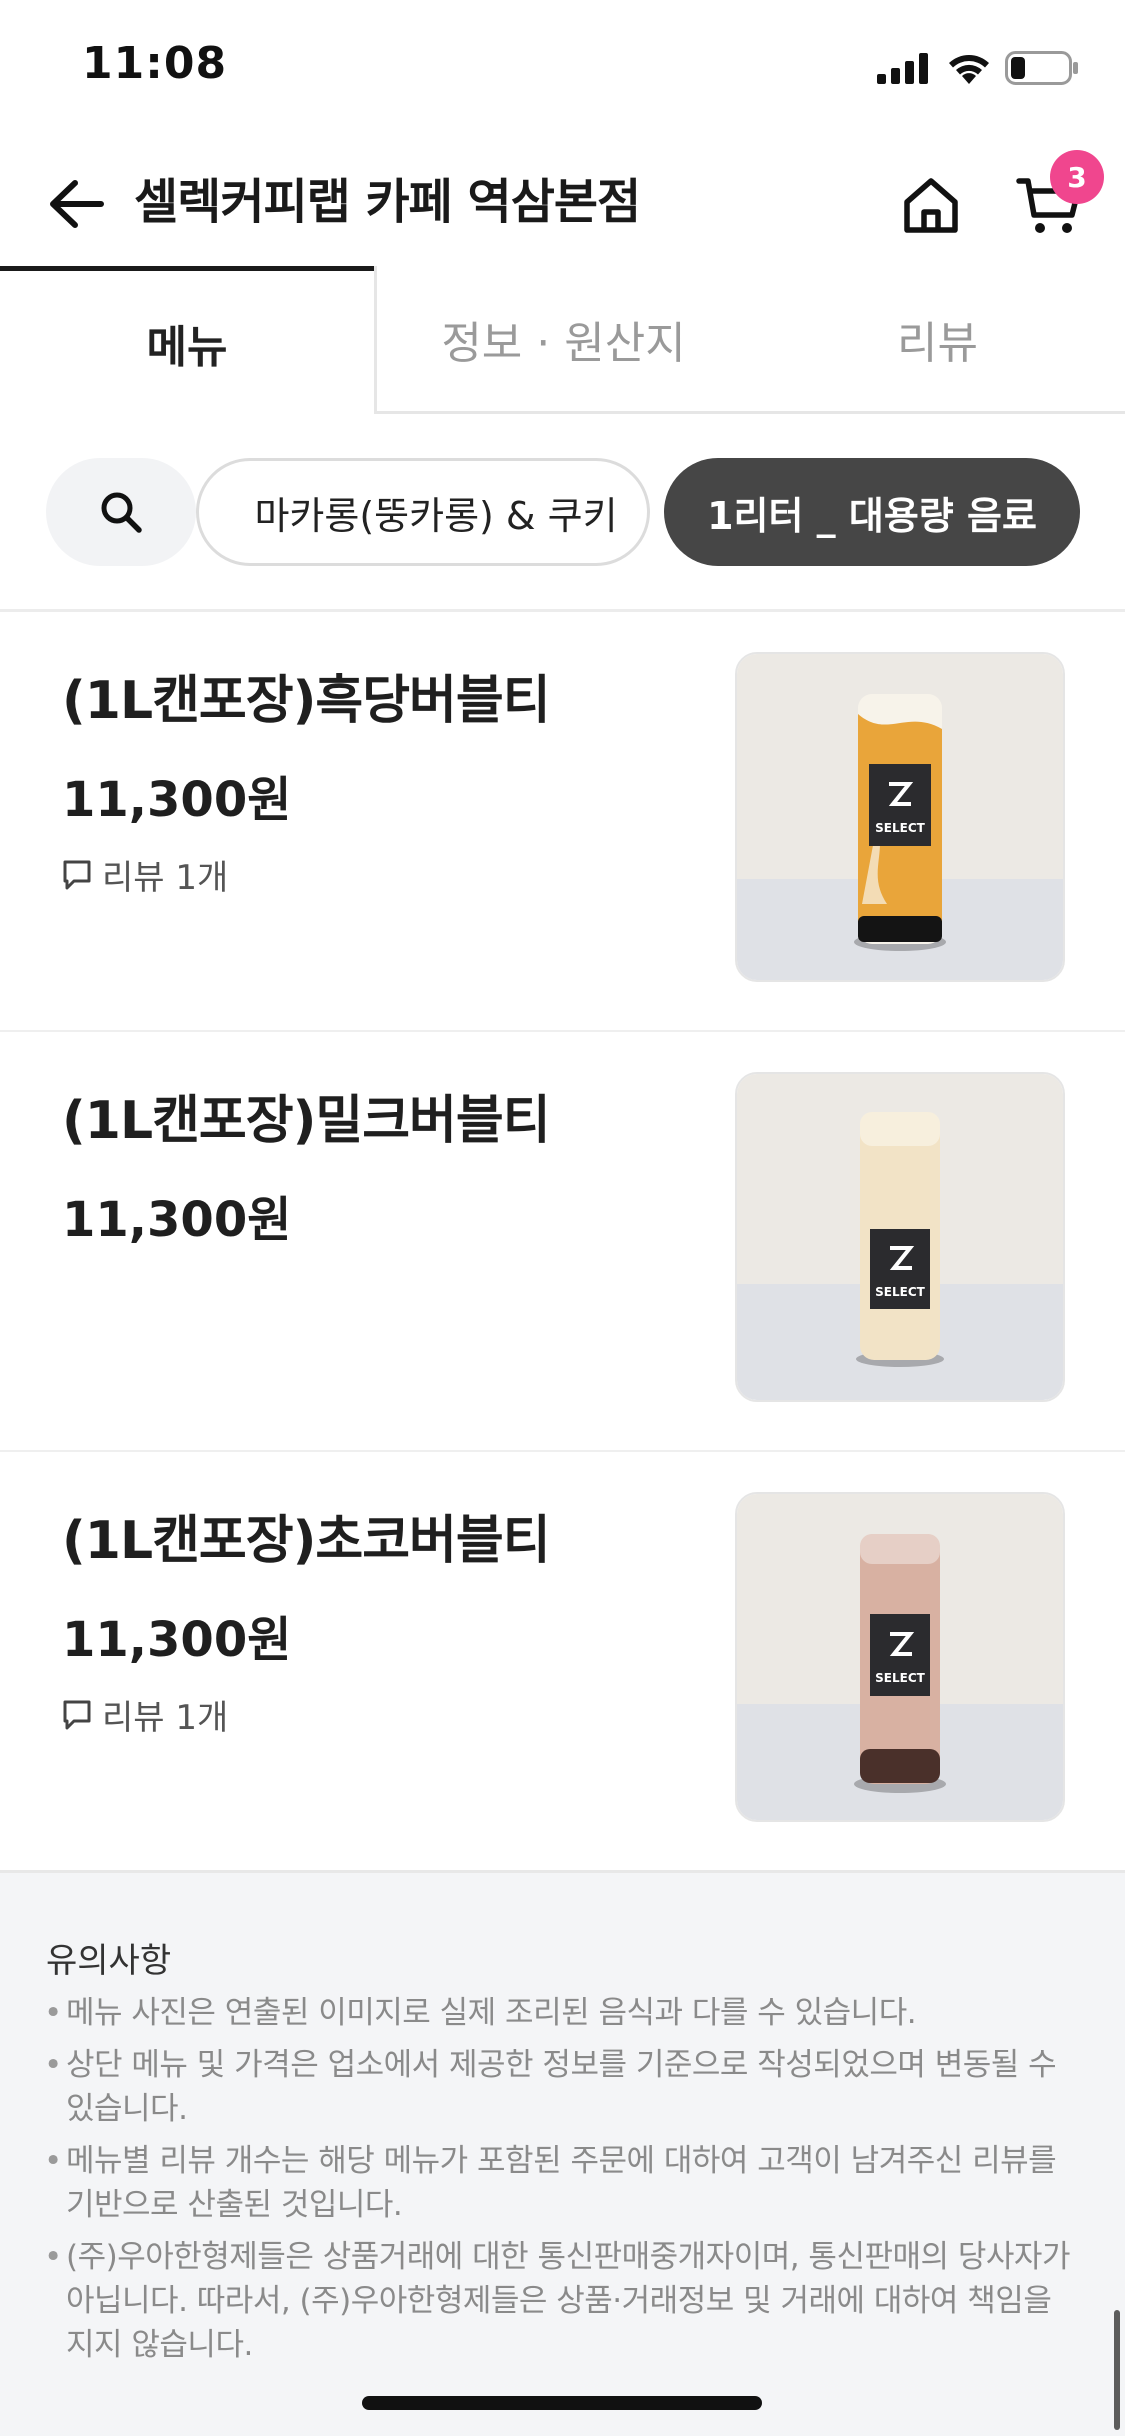 The width and height of the screenshot is (1125, 2436). Describe the element at coordinates (564, 2013) in the screenshot. I see `notice-item: 메뉴 사진은 연출된 이미지로 실제 조리된 음식과 다를 수 있습니다.` at that location.